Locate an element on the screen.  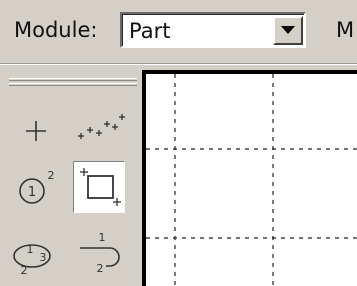
module-combo-inner: Part is located at coordinates (213, 30).